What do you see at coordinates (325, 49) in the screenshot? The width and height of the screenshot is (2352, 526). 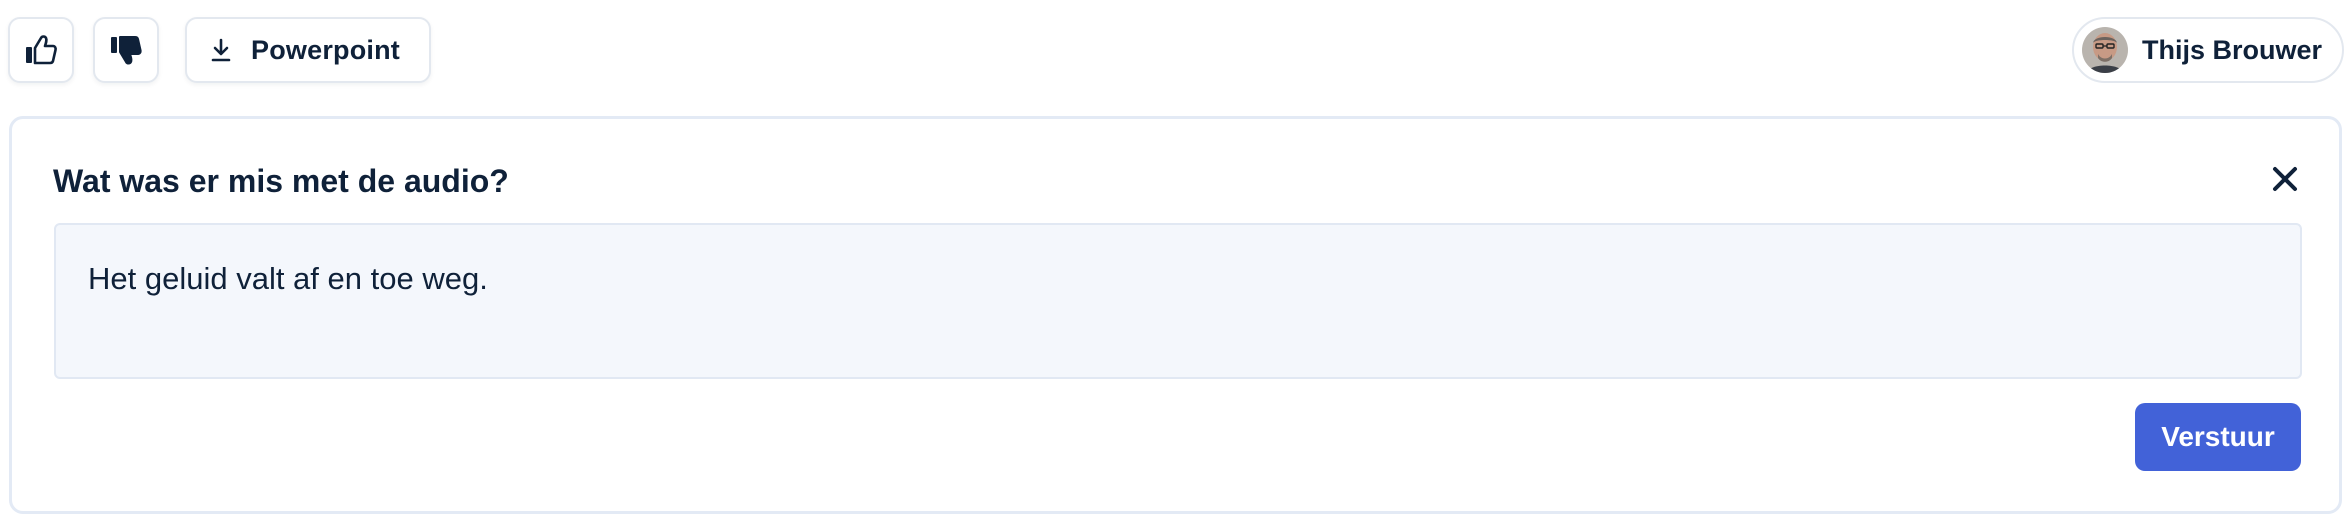 I see `powerpoint-label: Powerpoint` at bounding box center [325, 49].